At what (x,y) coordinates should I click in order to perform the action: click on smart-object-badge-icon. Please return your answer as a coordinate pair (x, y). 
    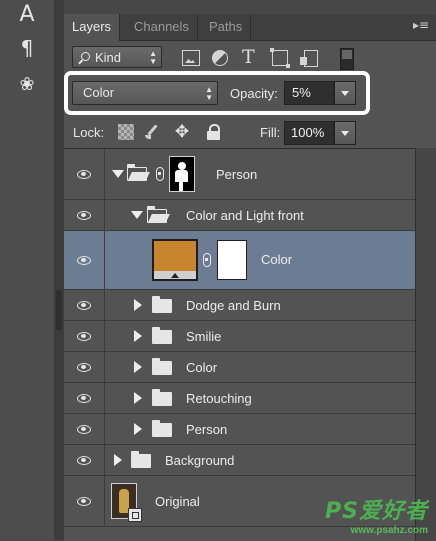
    Looking at the image, I should click on (135, 515).